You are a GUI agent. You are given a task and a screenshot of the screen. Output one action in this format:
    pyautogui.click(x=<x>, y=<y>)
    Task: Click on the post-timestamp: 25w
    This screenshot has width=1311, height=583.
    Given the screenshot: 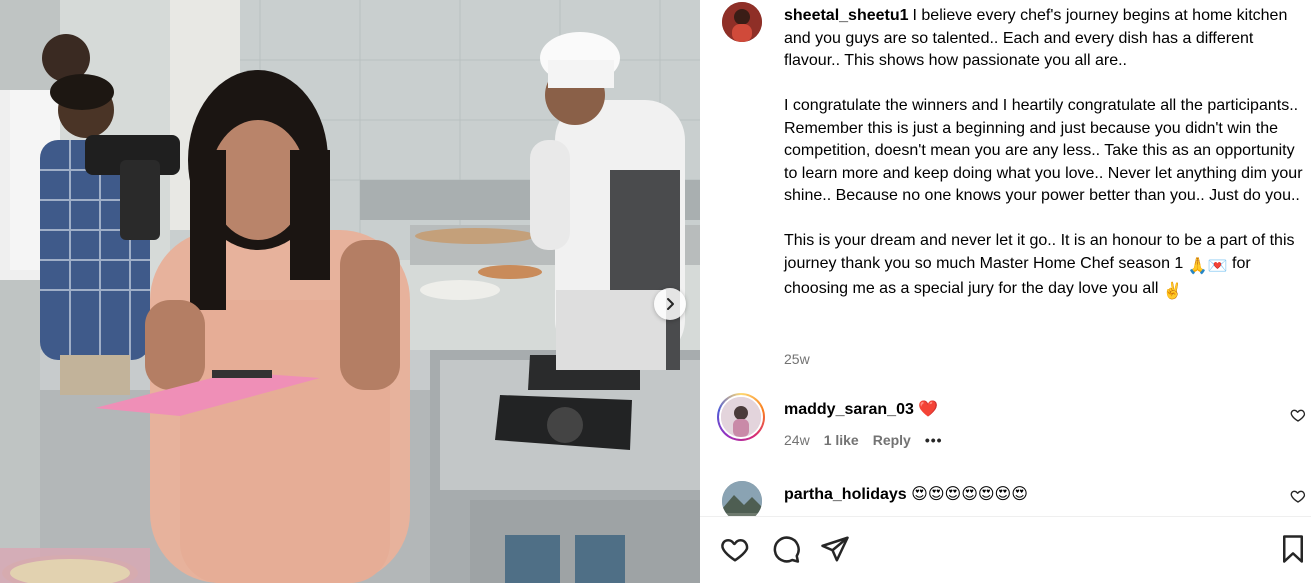 What is the action you would take?
    pyautogui.click(x=797, y=359)
    